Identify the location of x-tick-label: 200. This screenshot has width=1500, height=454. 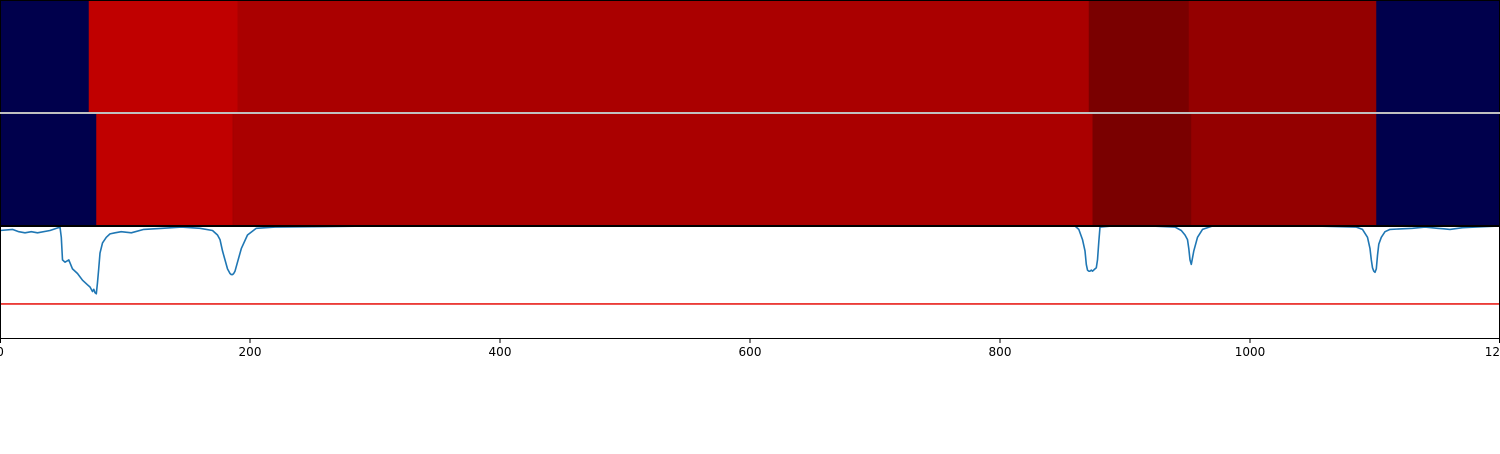
(250, 352).